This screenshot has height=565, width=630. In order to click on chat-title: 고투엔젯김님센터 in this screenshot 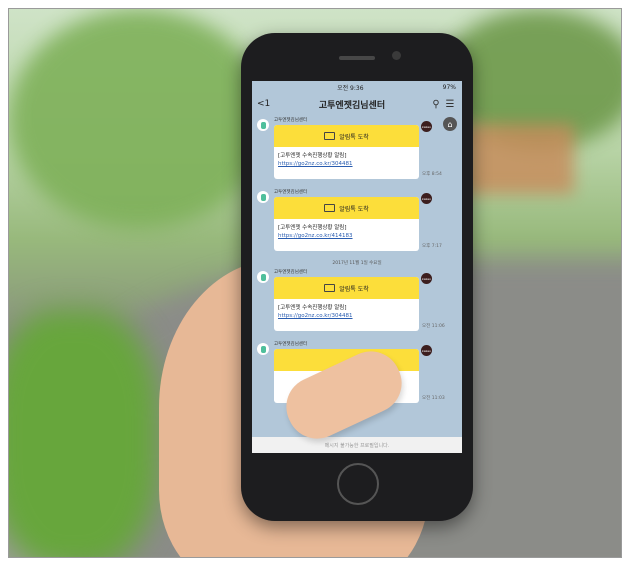, I will do `click(352, 105)`.